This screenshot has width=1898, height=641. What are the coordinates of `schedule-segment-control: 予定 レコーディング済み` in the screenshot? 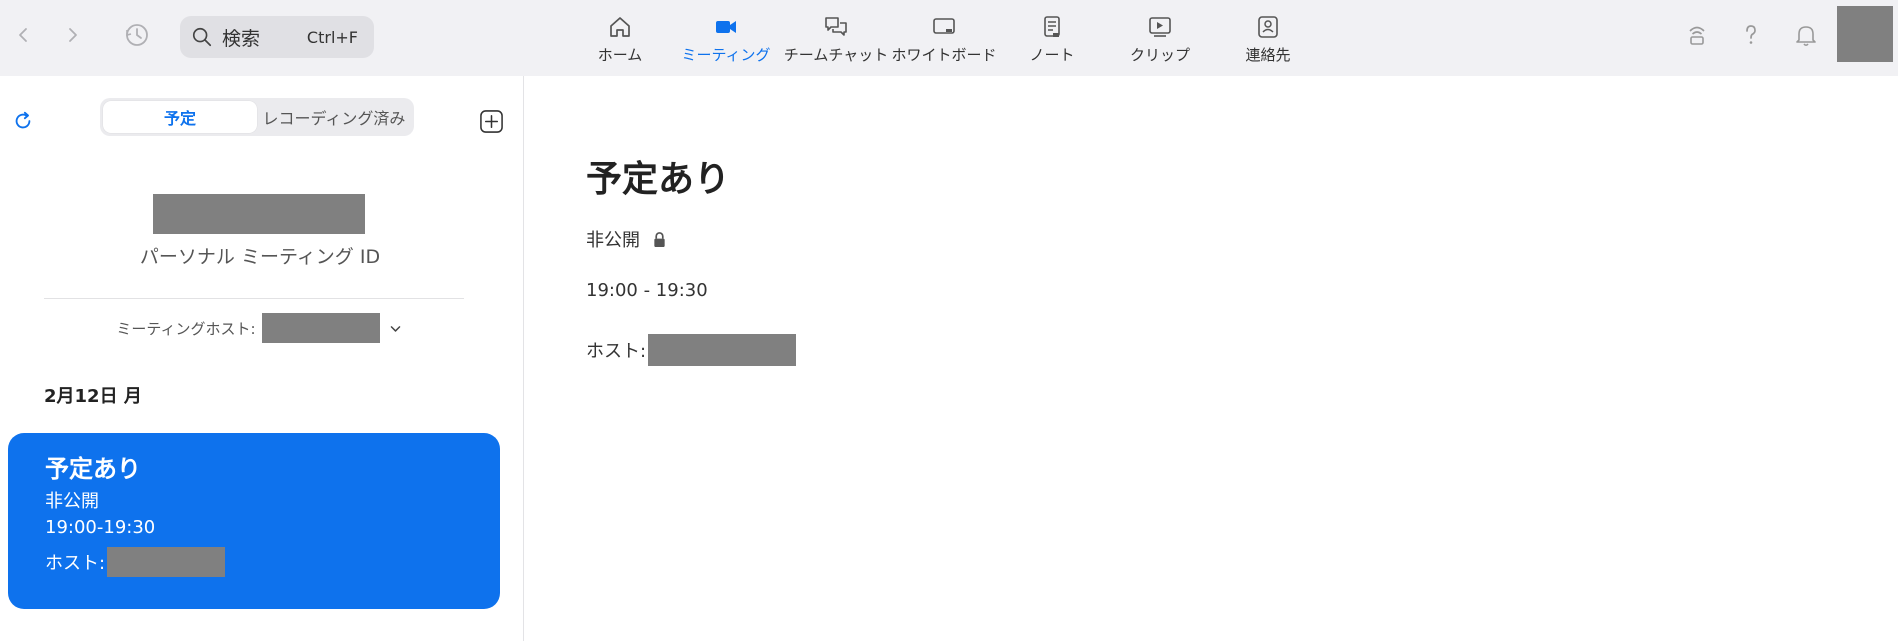 It's located at (257, 117).